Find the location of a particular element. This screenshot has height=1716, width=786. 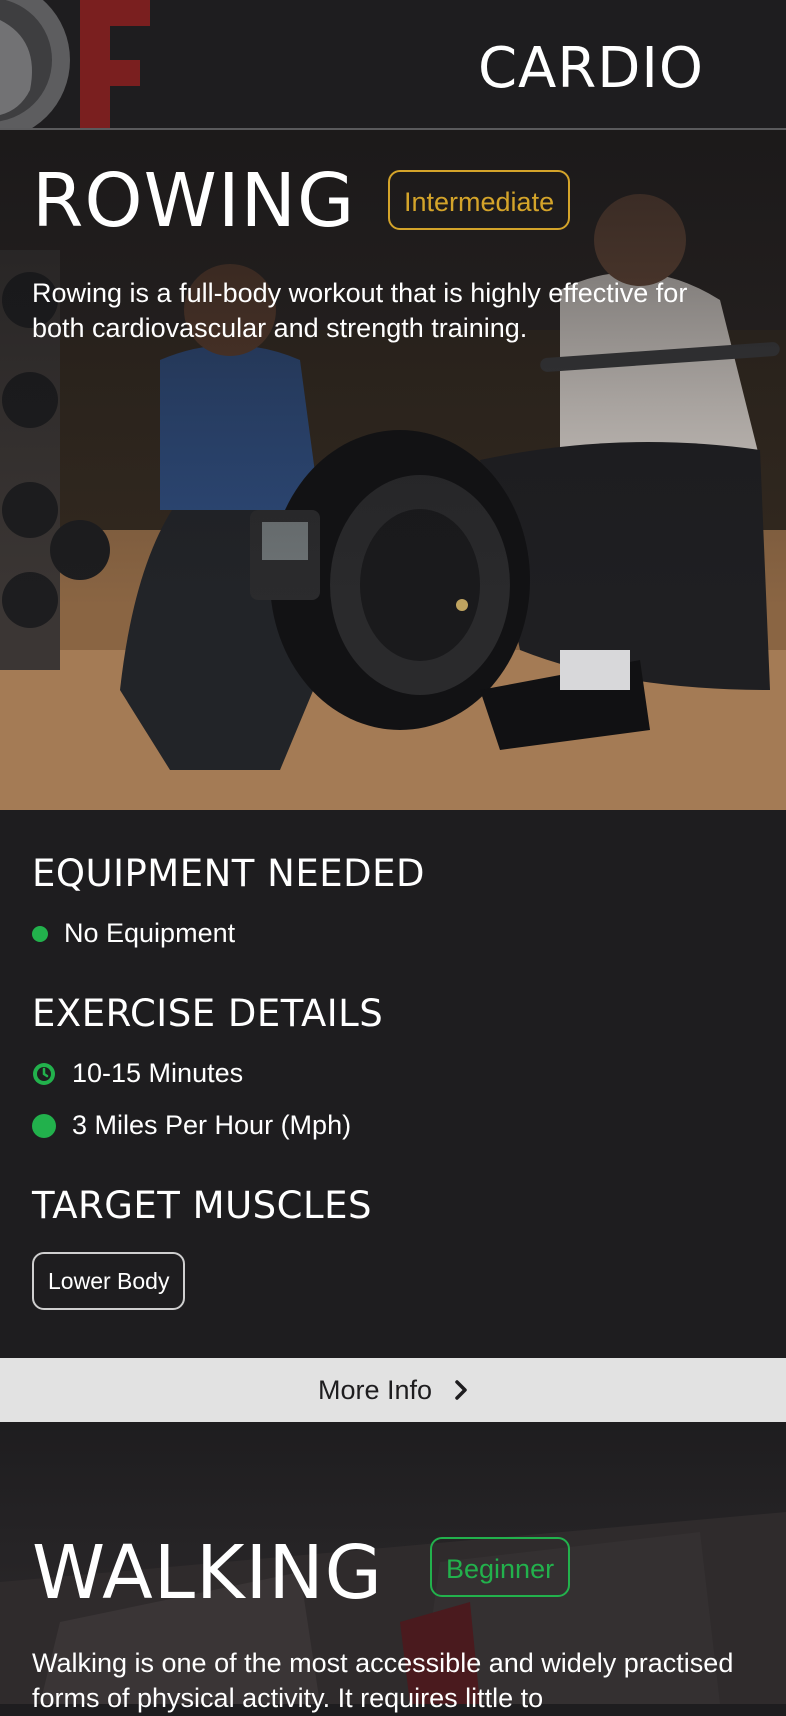

detail-item: 10-15 Minutes is located at coordinates (137, 1073).